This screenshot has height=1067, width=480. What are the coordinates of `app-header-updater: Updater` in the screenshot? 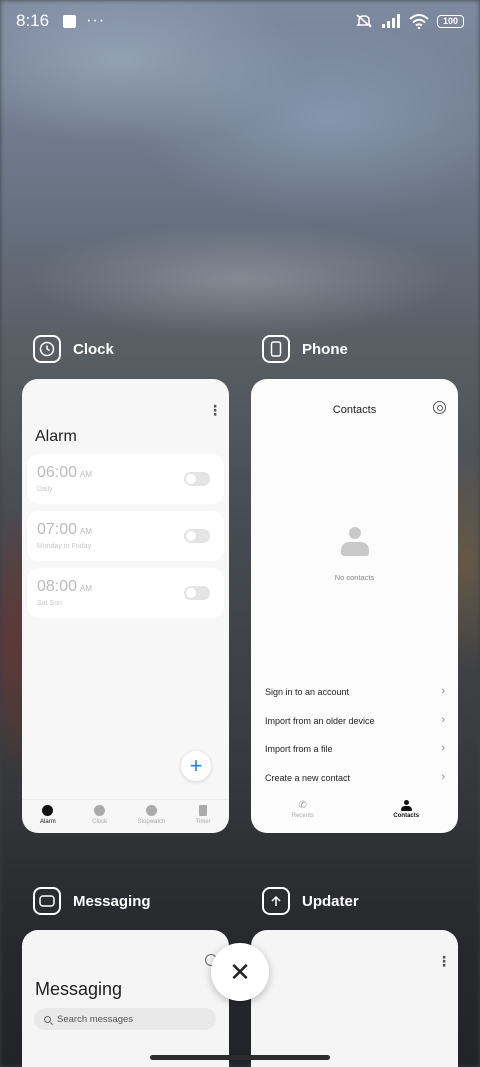 It's located at (310, 901).